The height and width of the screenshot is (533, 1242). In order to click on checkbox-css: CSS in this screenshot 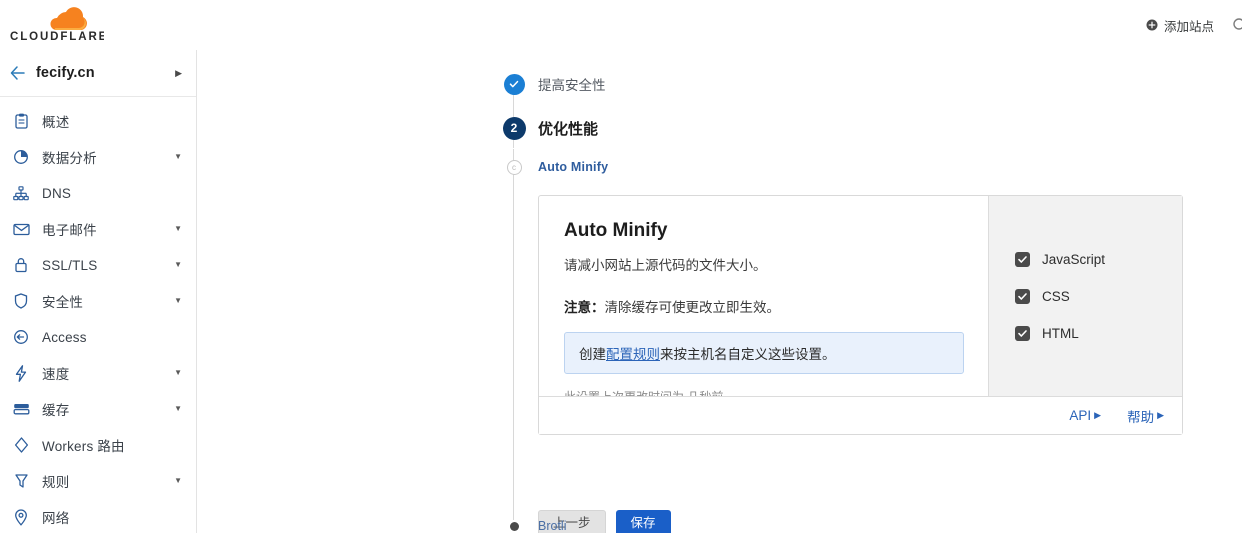, I will do `click(1098, 296)`.